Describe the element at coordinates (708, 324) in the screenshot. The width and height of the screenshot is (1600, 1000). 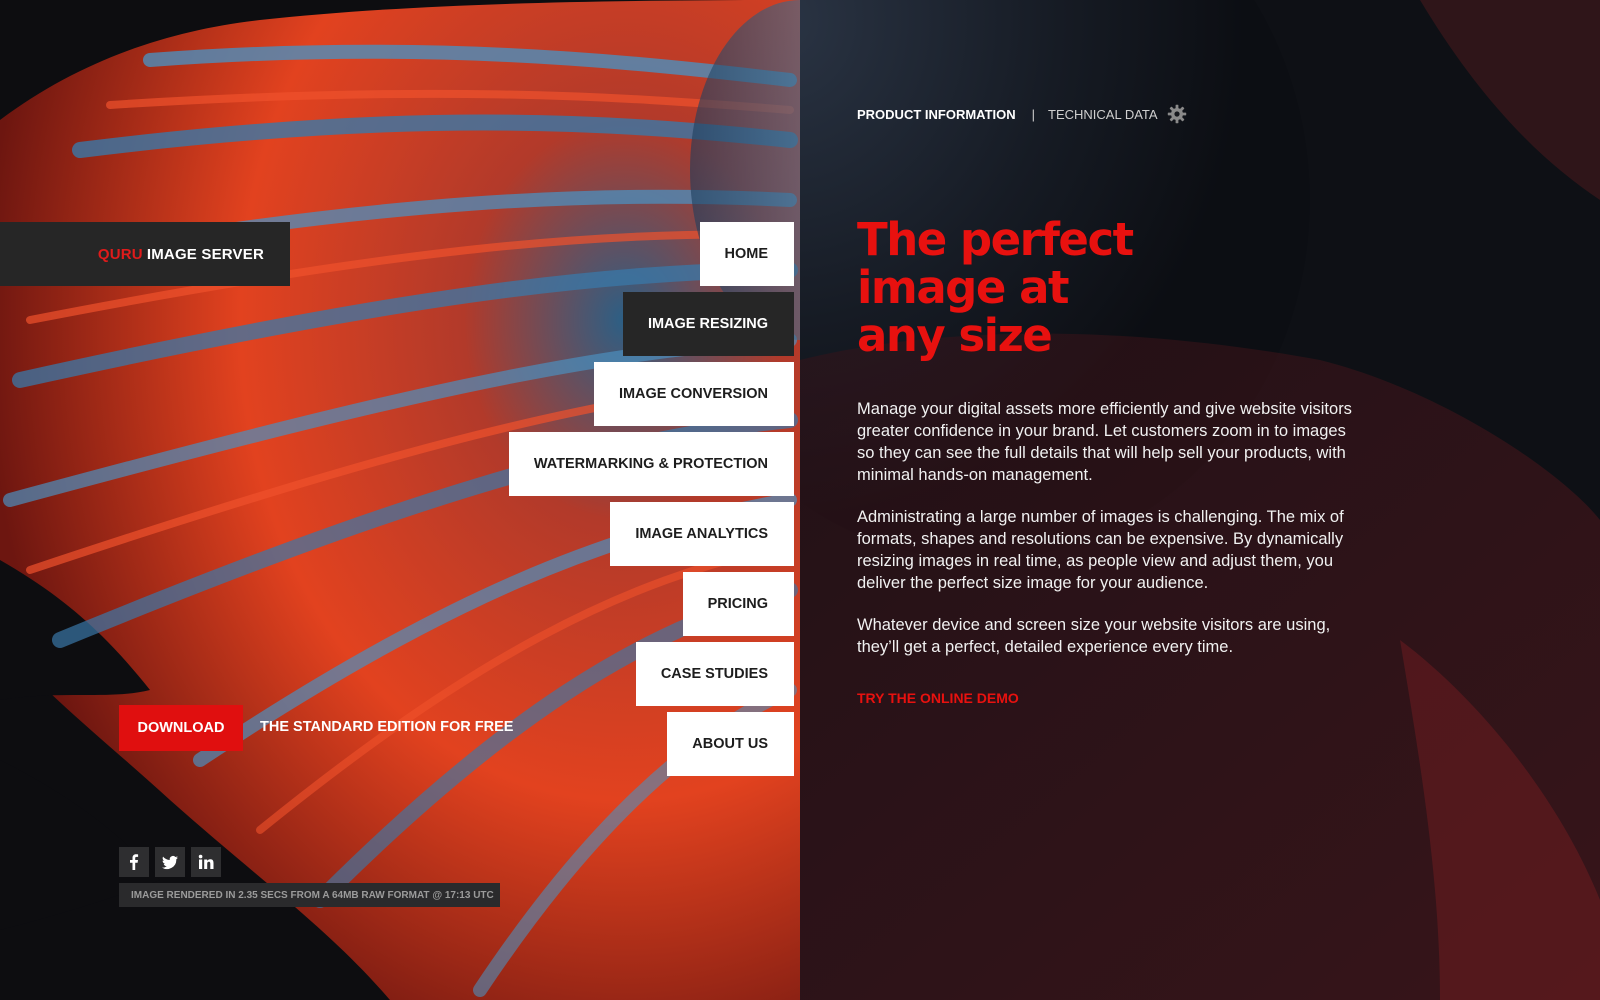
I see `nav-item-image-resizing: IMAGE RESIZING` at that location.